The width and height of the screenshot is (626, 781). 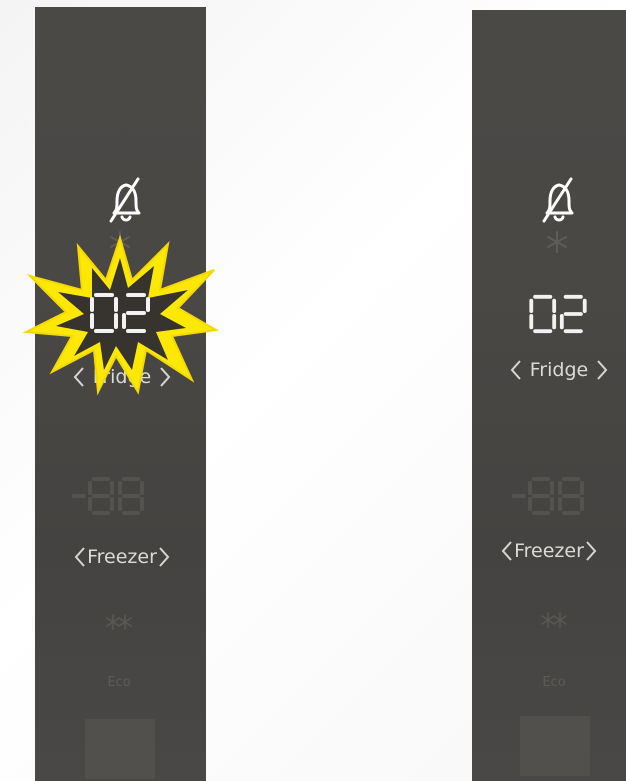 I want to click on fridge-label: Fridge, so click(x=559, y=370).